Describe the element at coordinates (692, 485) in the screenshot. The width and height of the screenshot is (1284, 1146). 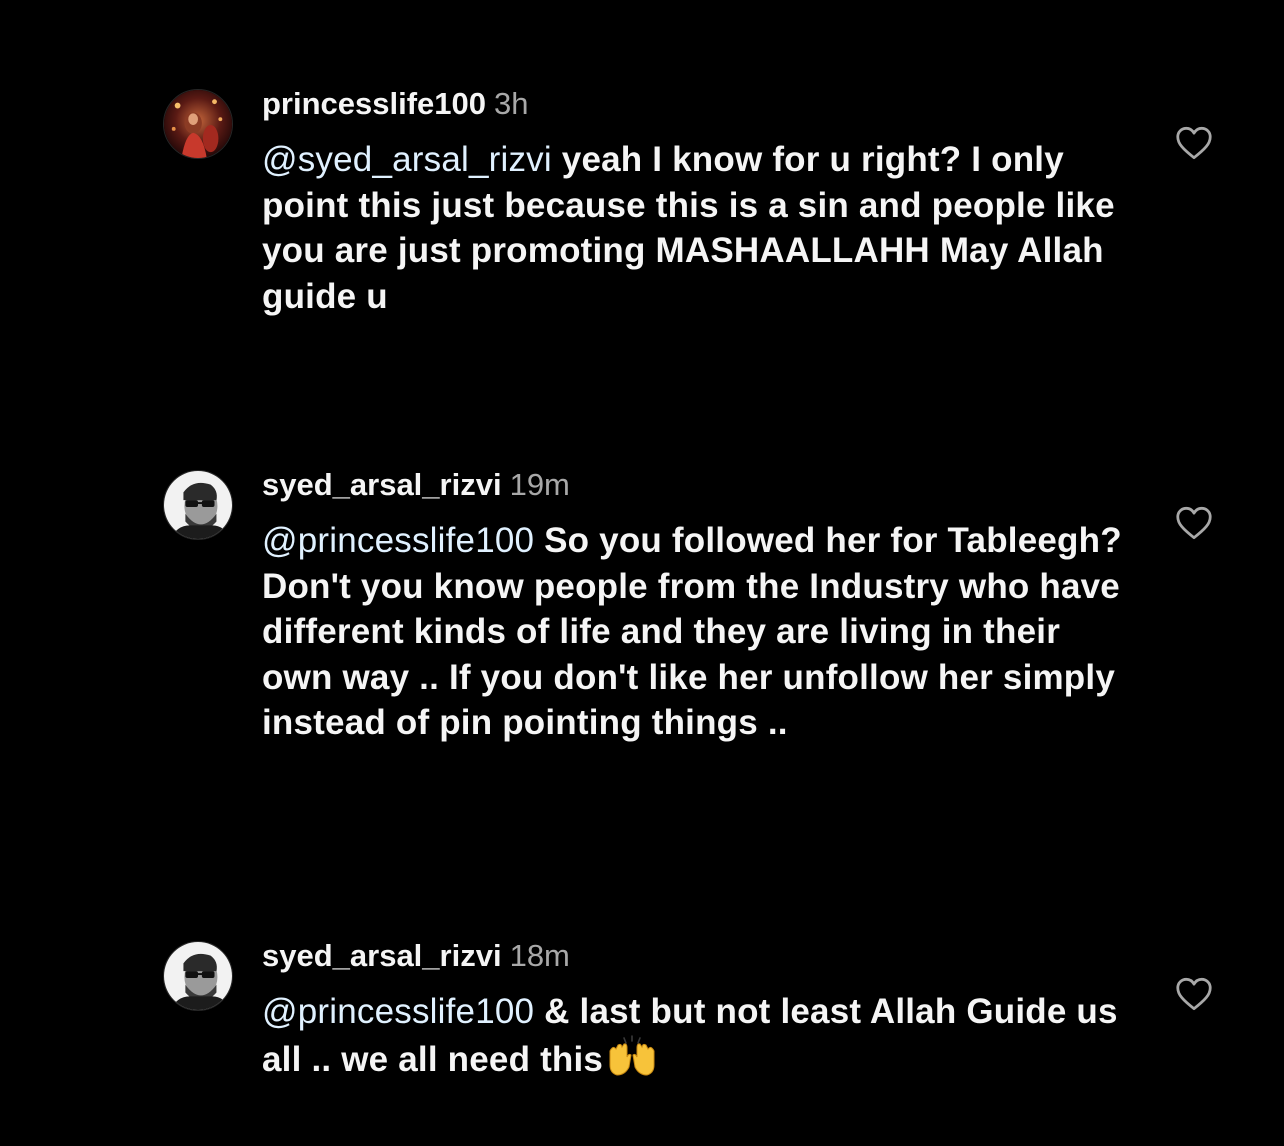
I see `comment-meta: syed_arsal_rizvi 19m` at that location.